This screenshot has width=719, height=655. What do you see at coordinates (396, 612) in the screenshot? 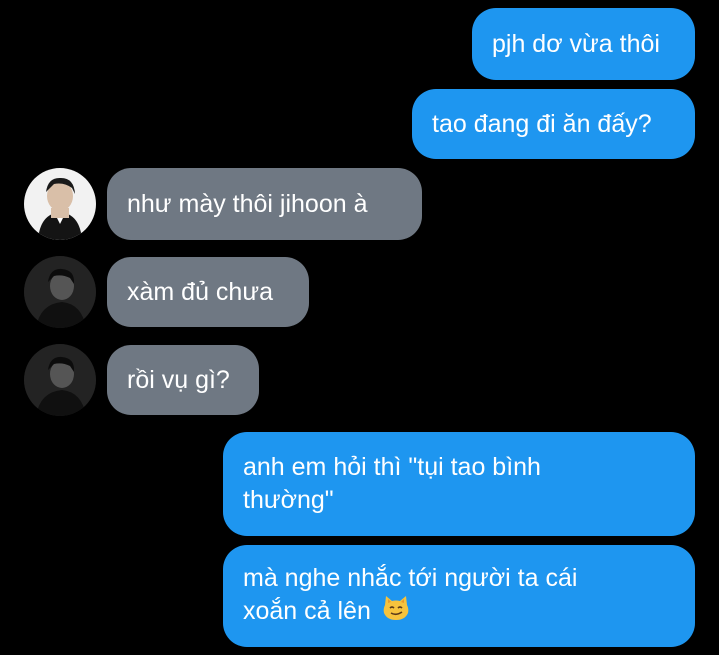
I see `smirking-cat-emoji-icon` at bounding box center [396, 612].